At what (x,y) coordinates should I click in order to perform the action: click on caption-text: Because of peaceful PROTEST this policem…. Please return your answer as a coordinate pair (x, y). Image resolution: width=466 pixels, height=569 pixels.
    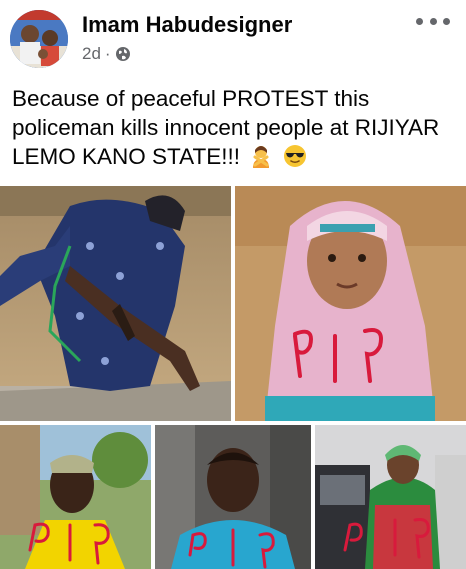
    Looking at the image, I should click on (226, 127).